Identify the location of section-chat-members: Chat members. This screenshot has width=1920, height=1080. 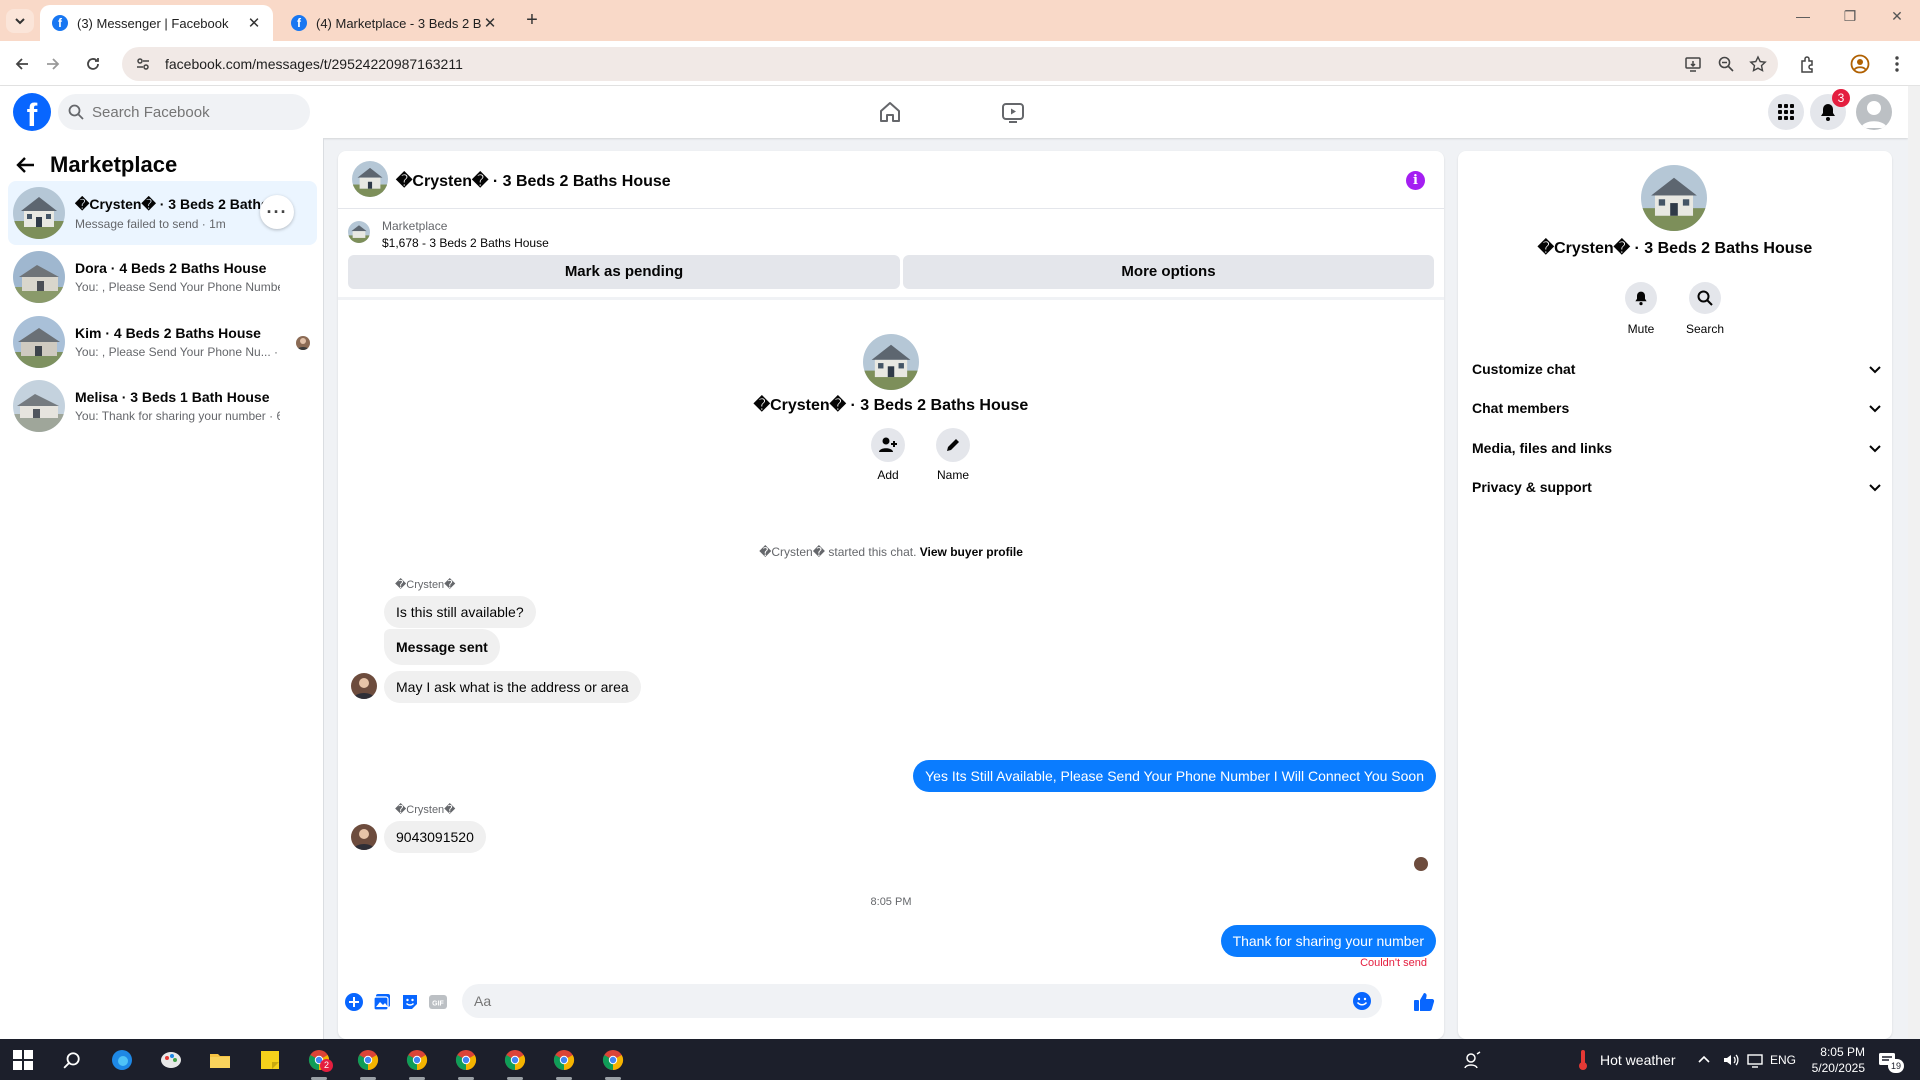
(1677, 408).